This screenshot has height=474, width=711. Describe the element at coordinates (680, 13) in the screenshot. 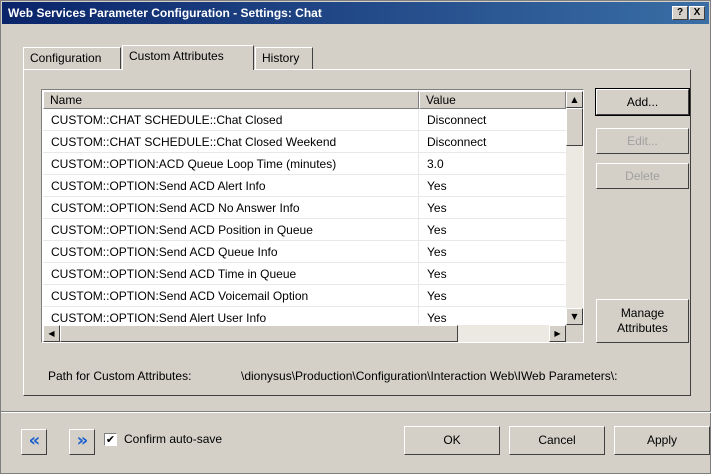

I see `help-button: ?` at that location.